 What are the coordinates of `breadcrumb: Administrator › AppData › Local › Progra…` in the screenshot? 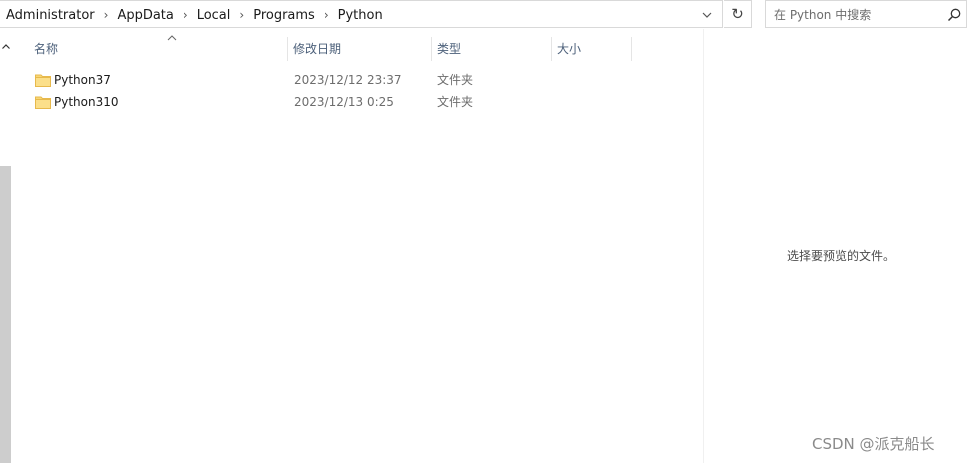 It's located at (194, 15).